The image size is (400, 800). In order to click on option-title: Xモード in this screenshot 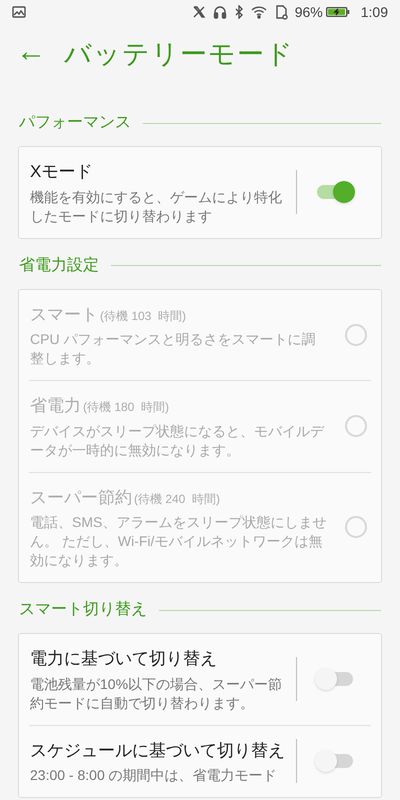, I will do `click(61, 172)`.